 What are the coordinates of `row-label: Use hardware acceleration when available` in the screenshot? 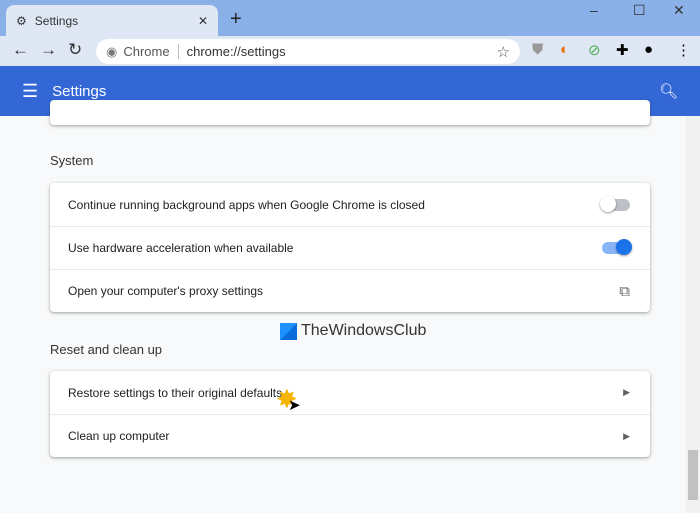 It's located at (181, 248).